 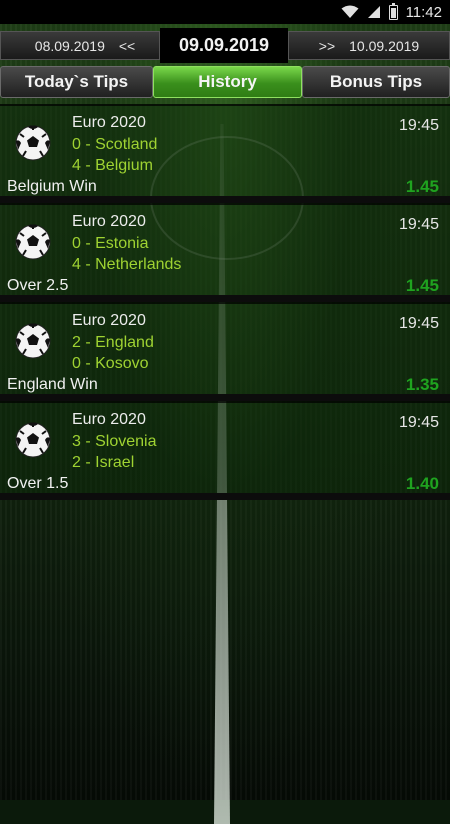 I want to click on tab-bar: Today`s Tips History Bonus Tips, so click(x=225, y=82).